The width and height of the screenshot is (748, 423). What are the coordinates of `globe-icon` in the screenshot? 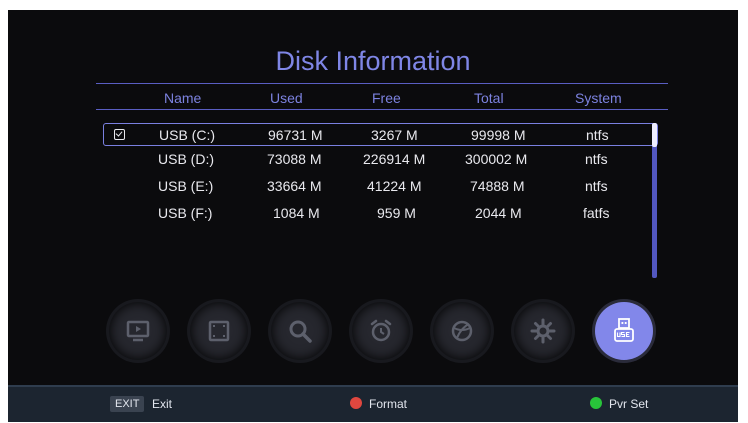 It's located at (462, 331).